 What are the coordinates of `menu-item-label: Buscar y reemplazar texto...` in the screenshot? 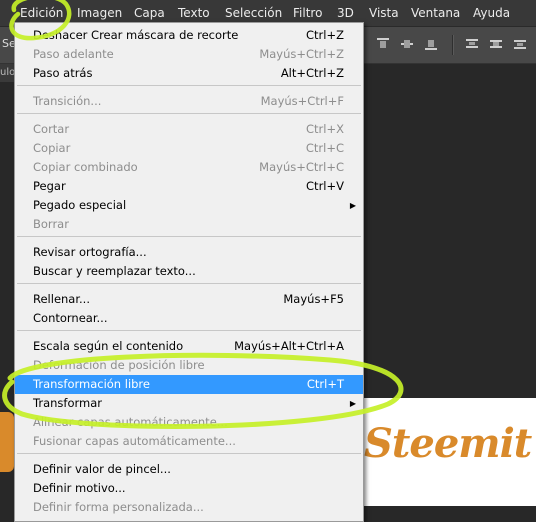 It's located at (114, 271).